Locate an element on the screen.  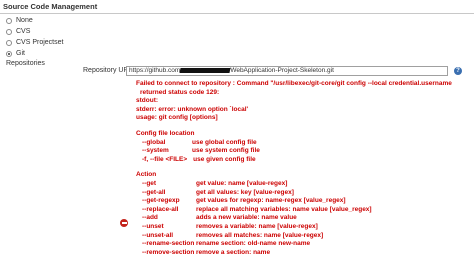
url-prefix: https://github.com is located at coordinates (155, 70).